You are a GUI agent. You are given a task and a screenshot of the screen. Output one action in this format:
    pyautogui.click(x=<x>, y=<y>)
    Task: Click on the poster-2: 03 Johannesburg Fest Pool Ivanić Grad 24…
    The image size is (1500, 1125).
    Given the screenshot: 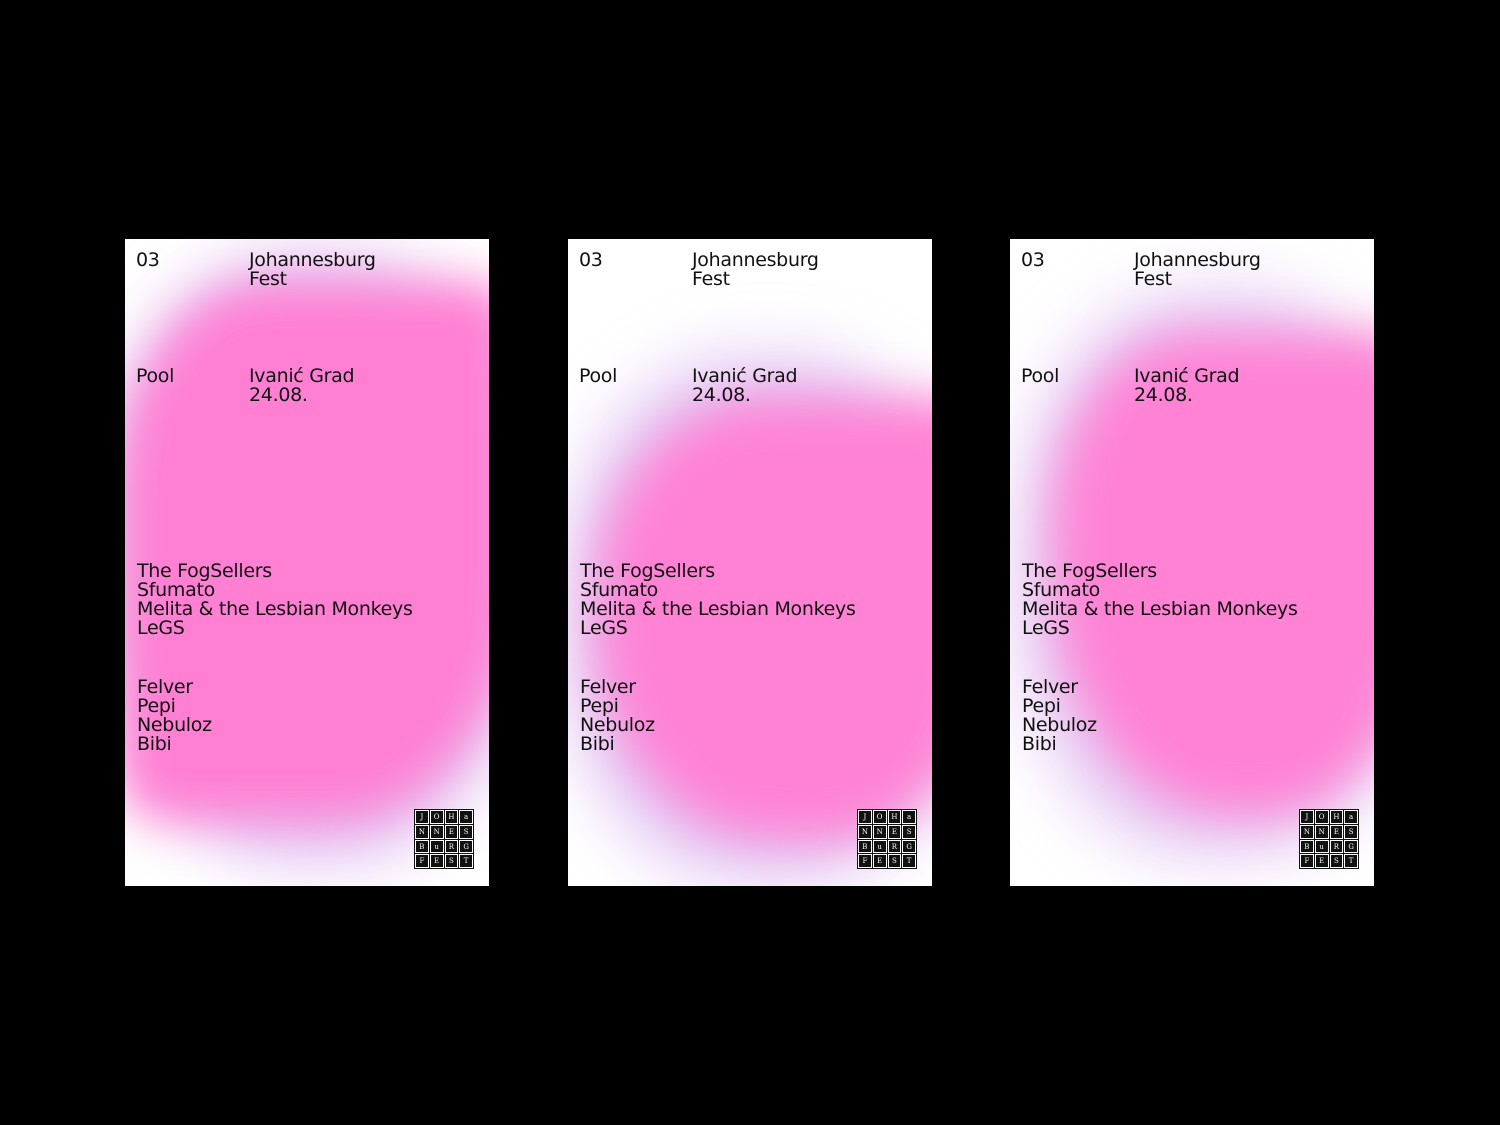 What is the action you would take?
    pyautogui.click(x=750, y=562)
    